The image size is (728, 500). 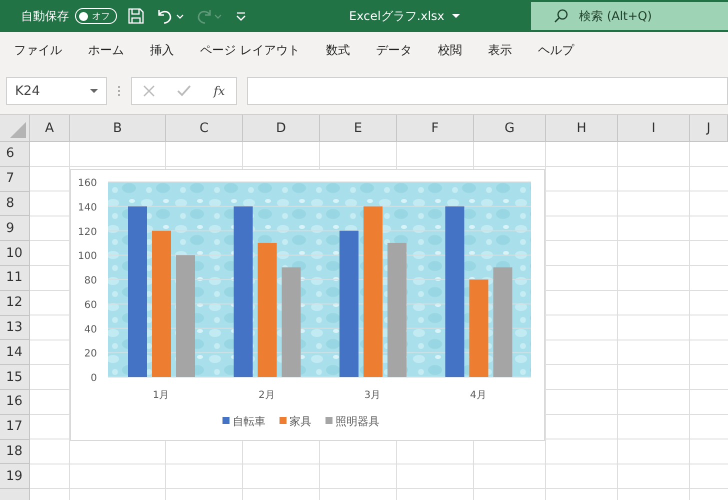 What do you see at coordinates (87, 208) in the screenshot?
I see `y-axis-label: 140` at bounding box center [87, 208].